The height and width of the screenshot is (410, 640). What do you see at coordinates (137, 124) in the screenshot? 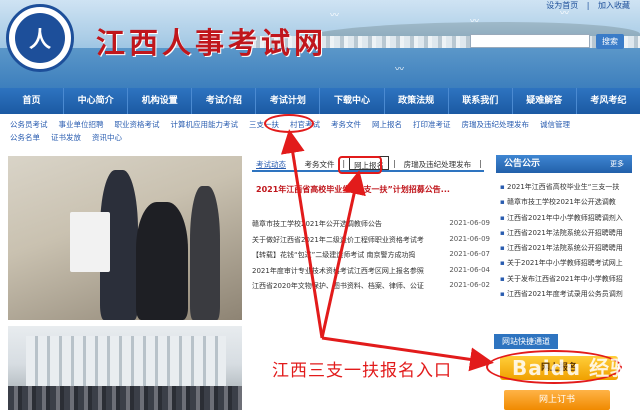
I see `subnav-item: 职业资格考试` at bounding box center [137, 124].